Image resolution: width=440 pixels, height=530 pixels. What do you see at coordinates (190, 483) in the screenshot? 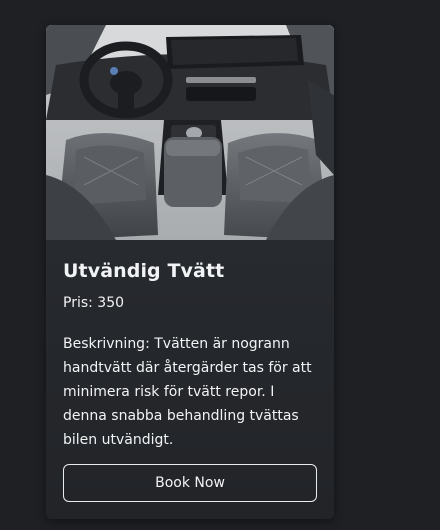
I see `book-now-button: Book Now` at bounding box center [190, 483].